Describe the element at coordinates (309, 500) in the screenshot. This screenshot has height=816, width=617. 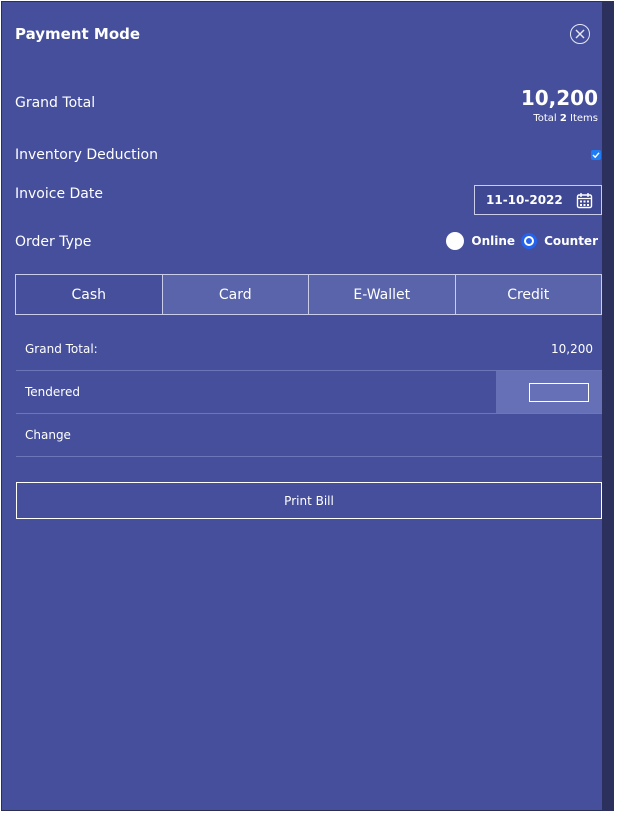
I see `print-bill-button: Print Bill` at that location.